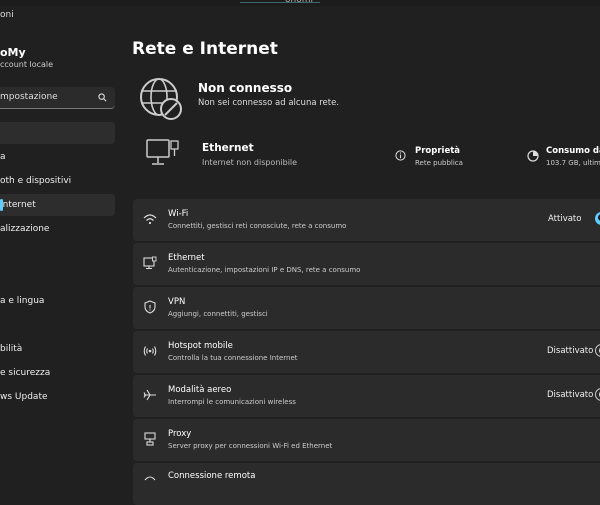  I want to click on dialup-icon, so click(150, 478).